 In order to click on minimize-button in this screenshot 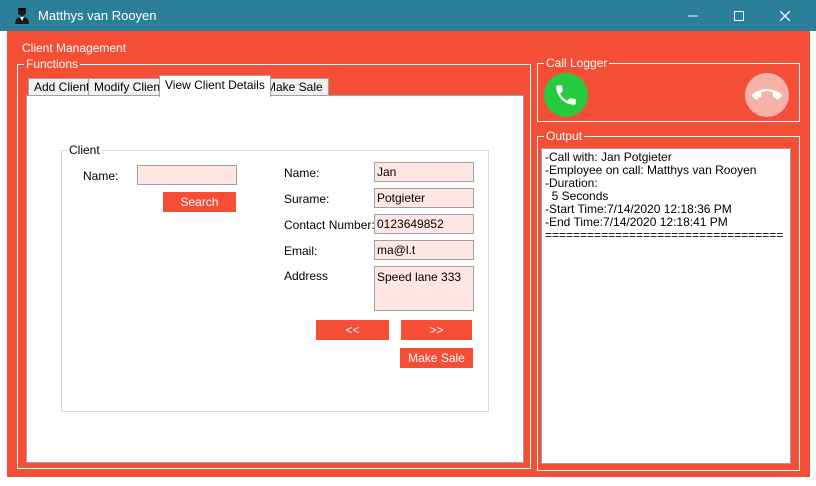, I will do `click(693, 15)`.